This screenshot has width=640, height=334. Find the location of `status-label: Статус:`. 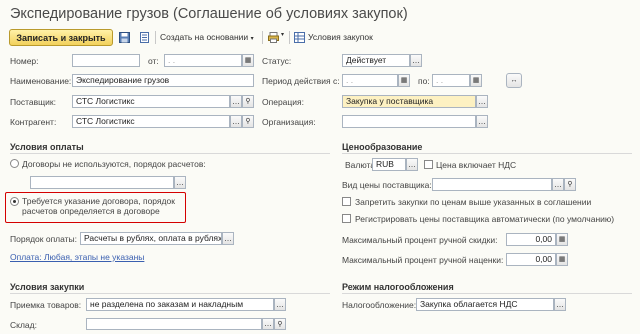

status-label: Статус: is located at coordinates (277, 61).